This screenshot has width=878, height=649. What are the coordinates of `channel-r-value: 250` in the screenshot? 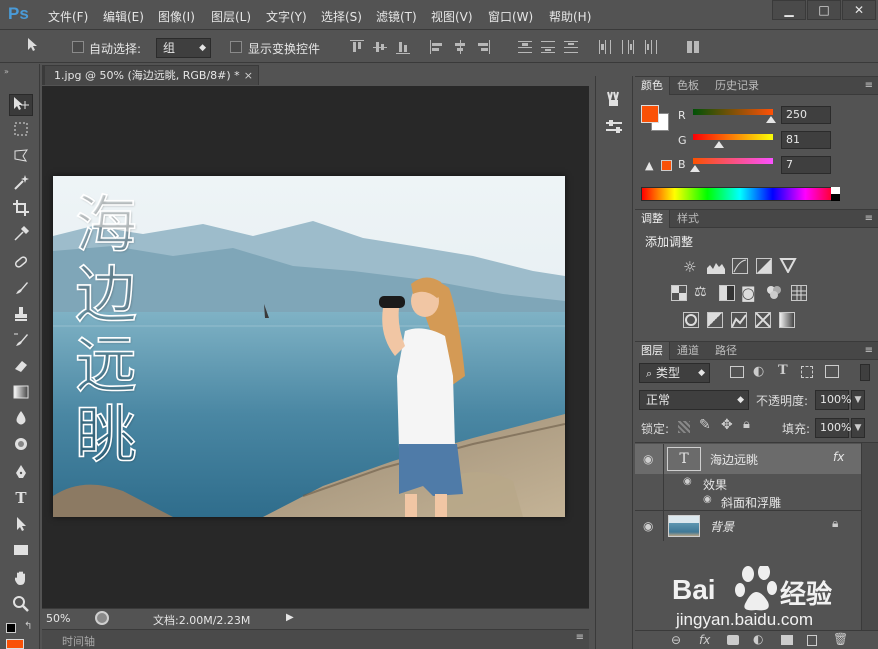 It's located at (806, 115).